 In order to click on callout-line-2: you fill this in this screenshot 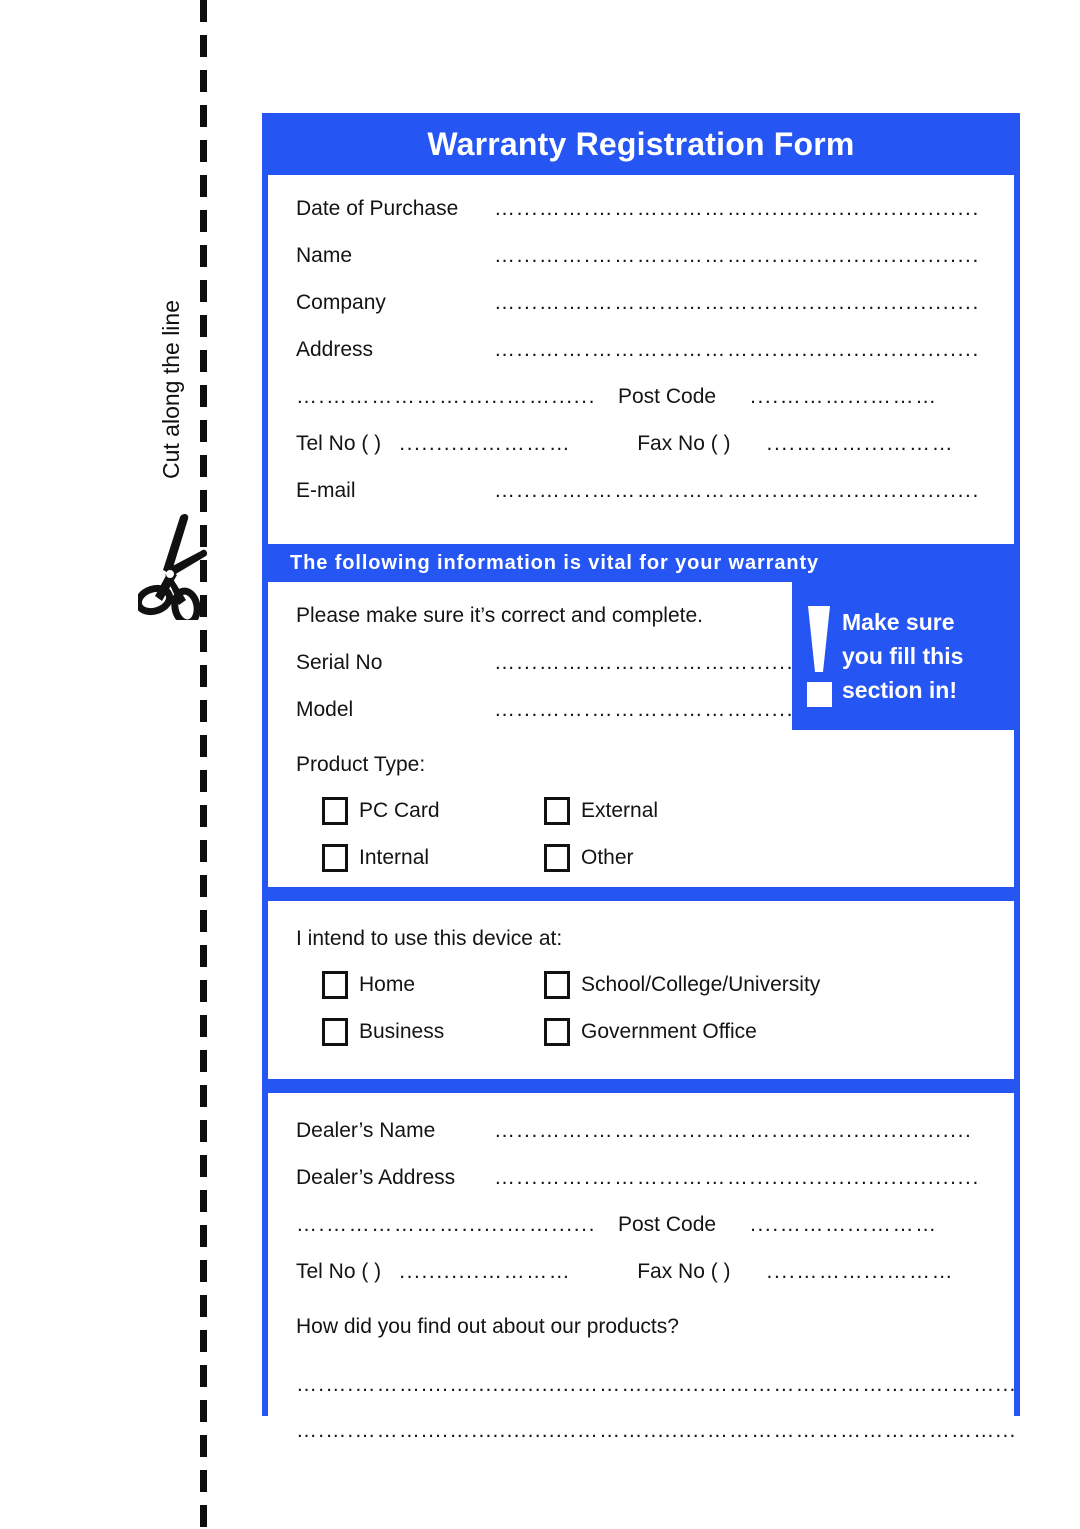, I will do `click(903, 656)`.